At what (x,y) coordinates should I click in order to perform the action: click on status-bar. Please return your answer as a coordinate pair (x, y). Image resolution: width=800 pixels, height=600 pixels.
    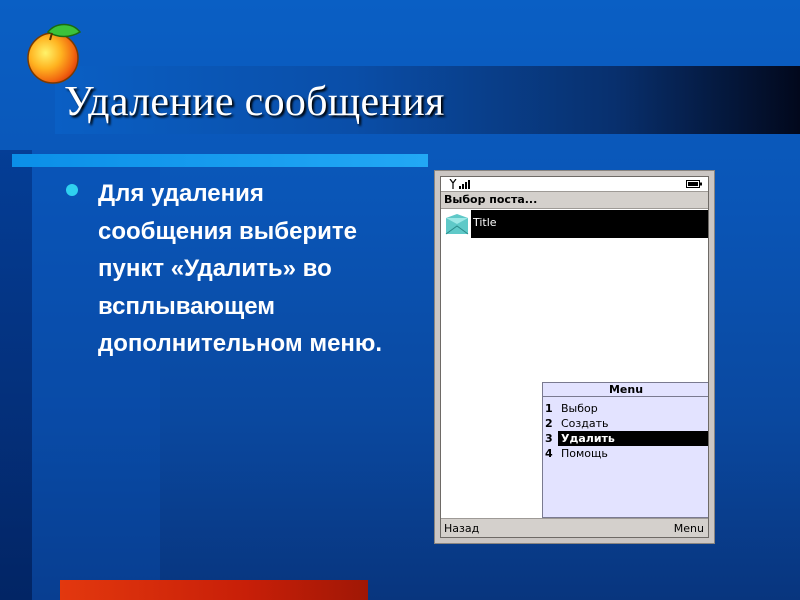
    Looking at the image, I should click on (574, 184).